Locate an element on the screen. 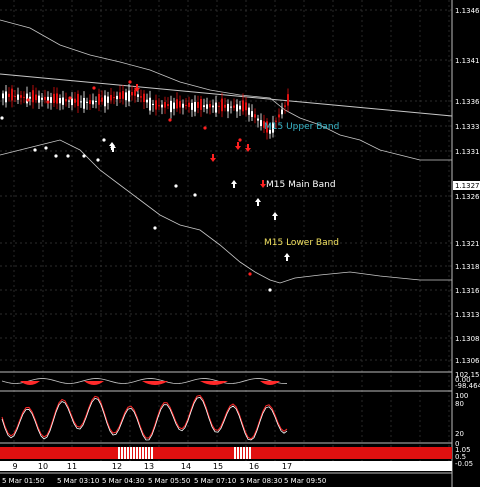  counter-label: 9 is located at coordinates (14, 466).